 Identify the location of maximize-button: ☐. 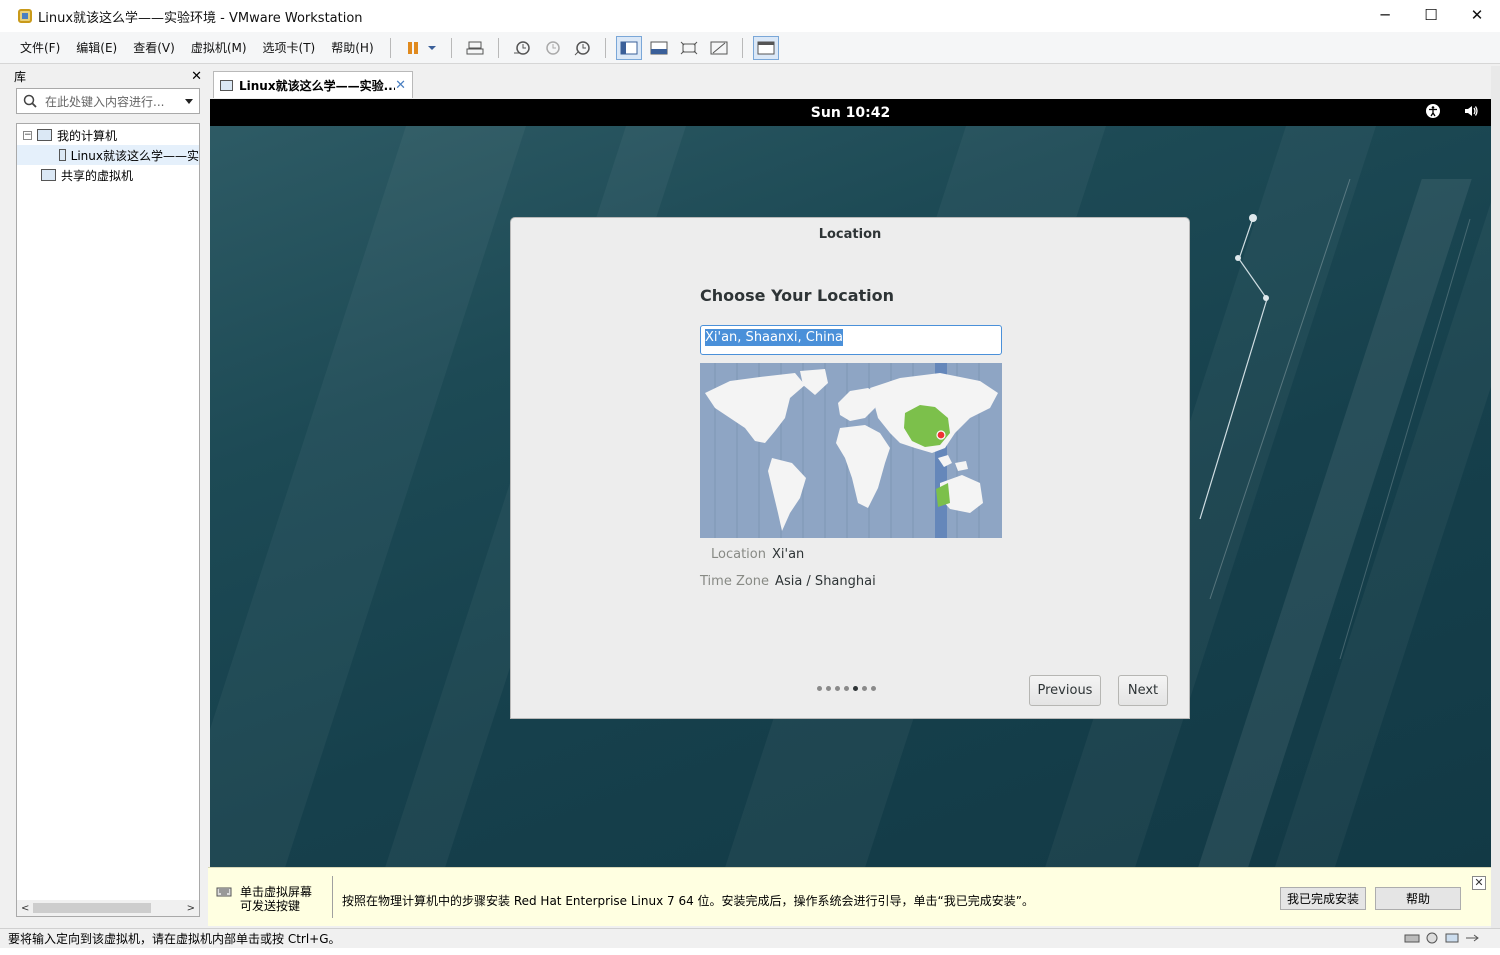
(1431, 15).